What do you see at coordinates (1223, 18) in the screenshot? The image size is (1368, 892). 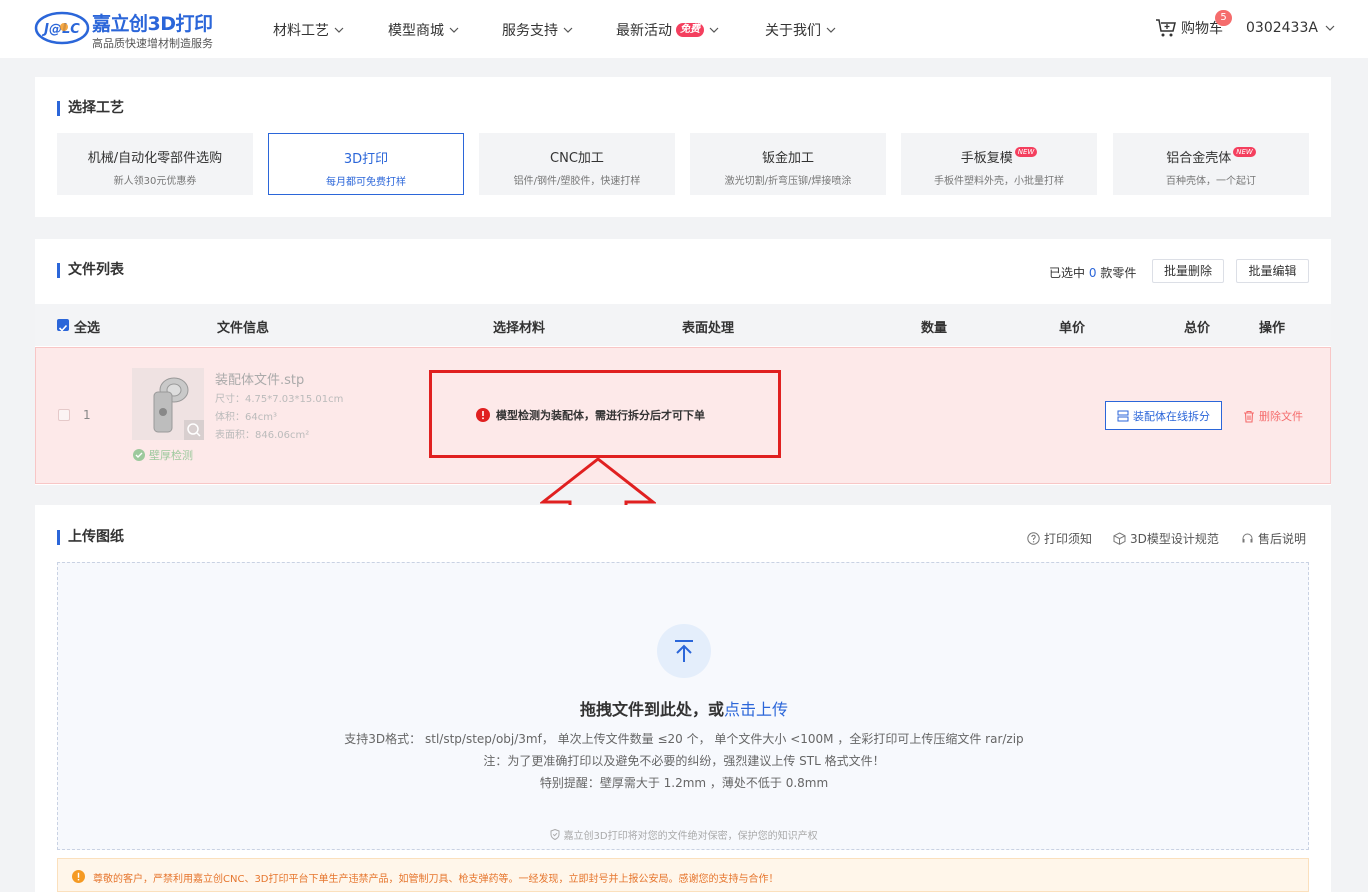 I see `cart-count-badge: 5` at bounding box center [1223, 18].